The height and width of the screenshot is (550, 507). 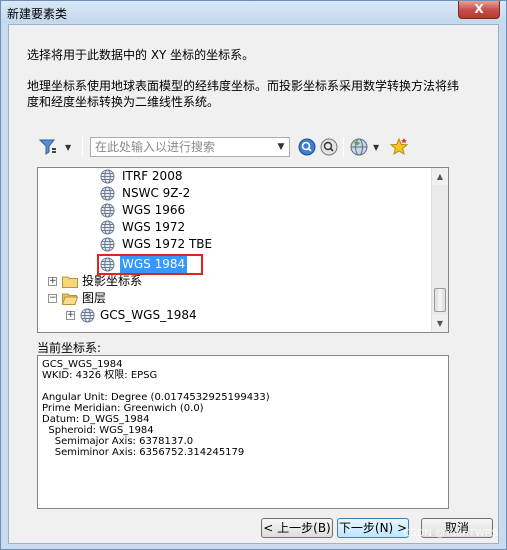 I want to click on favorite-star-icon, so click(x=399, y=147).